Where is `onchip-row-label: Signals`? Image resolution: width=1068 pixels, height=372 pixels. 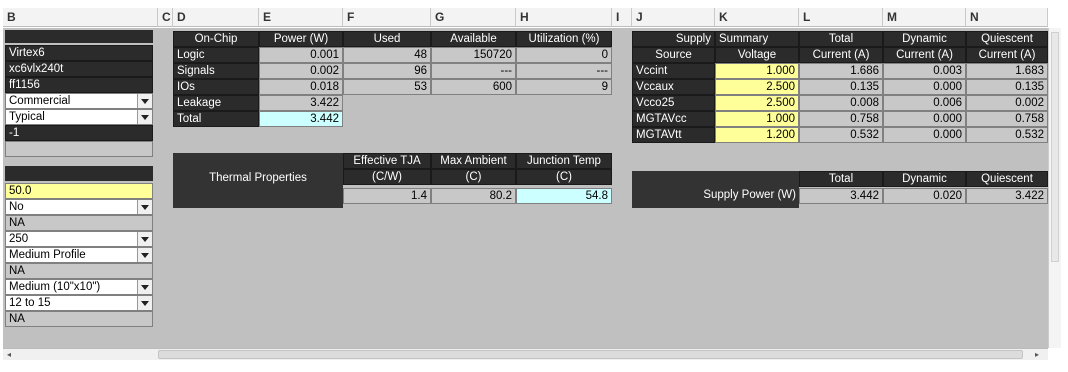 onchip-row-label: Signals is located at coordinates (216, 71).